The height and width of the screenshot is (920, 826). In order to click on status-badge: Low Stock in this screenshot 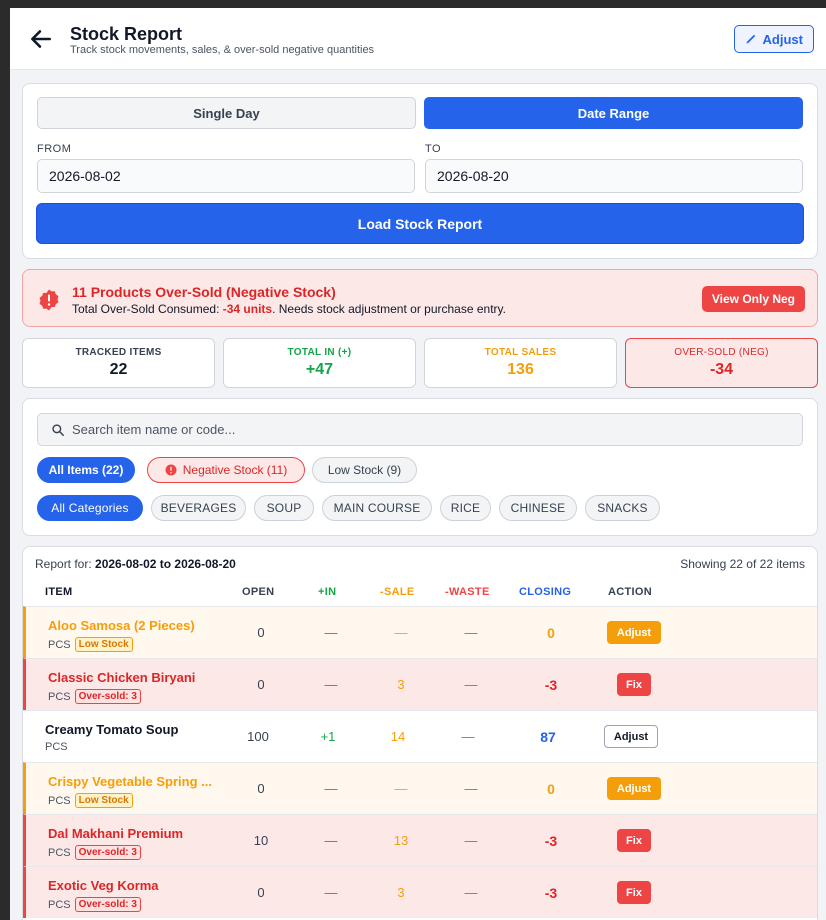, I will do `click(103, 800)`.